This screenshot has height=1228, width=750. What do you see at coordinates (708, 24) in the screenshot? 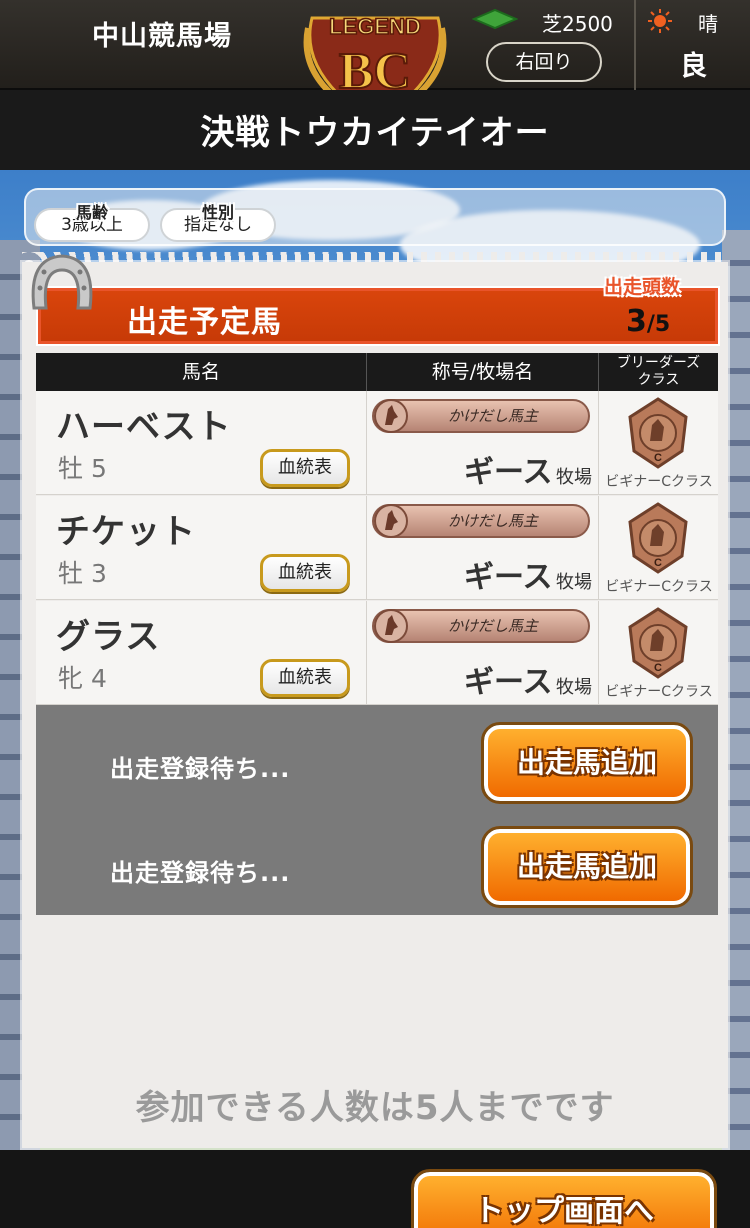
I see `weather-label: 晴` at bounding box center [708, 24].